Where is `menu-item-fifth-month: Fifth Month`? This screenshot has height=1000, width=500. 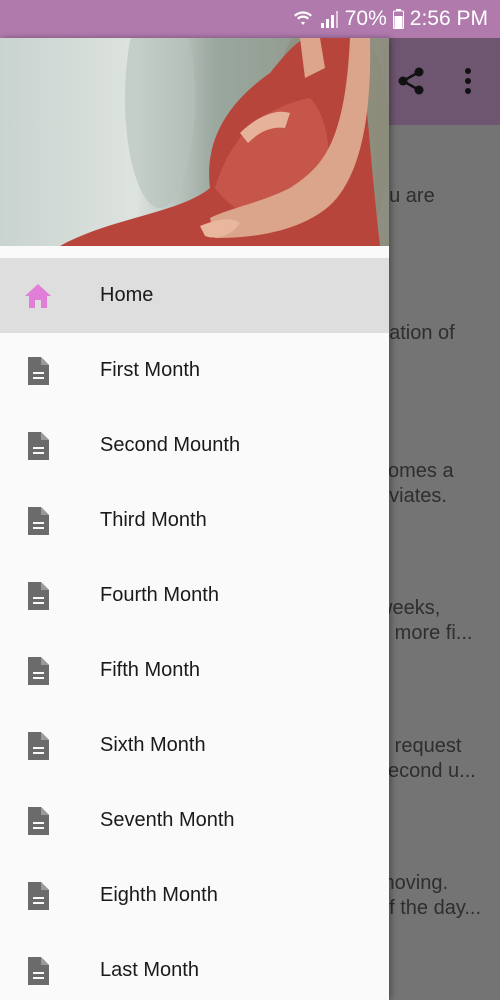 menu-item-fifth-month: Fifth Month is located at coordinates (194, 670).